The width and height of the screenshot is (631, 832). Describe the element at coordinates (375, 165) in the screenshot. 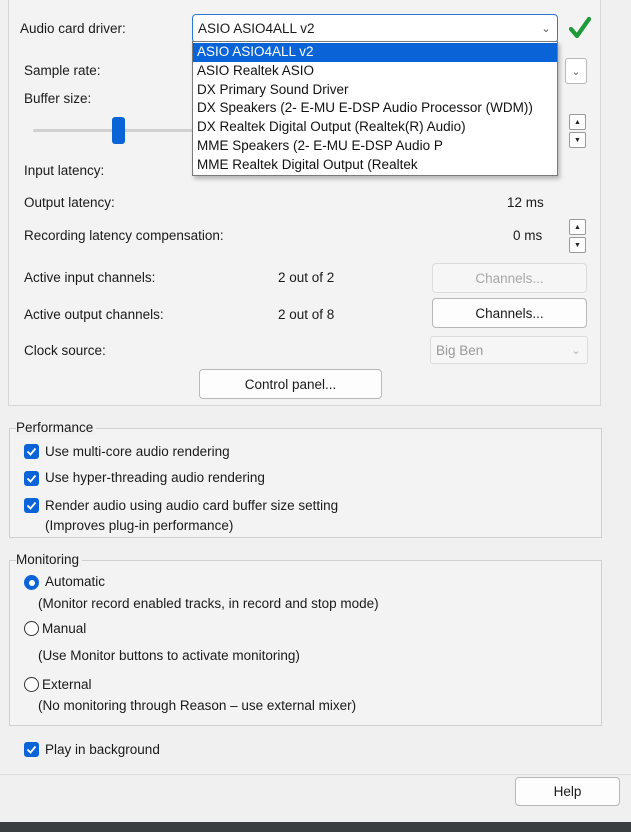

I see `driver-option: MME Realtek Digital Output (Realtek` at that location.